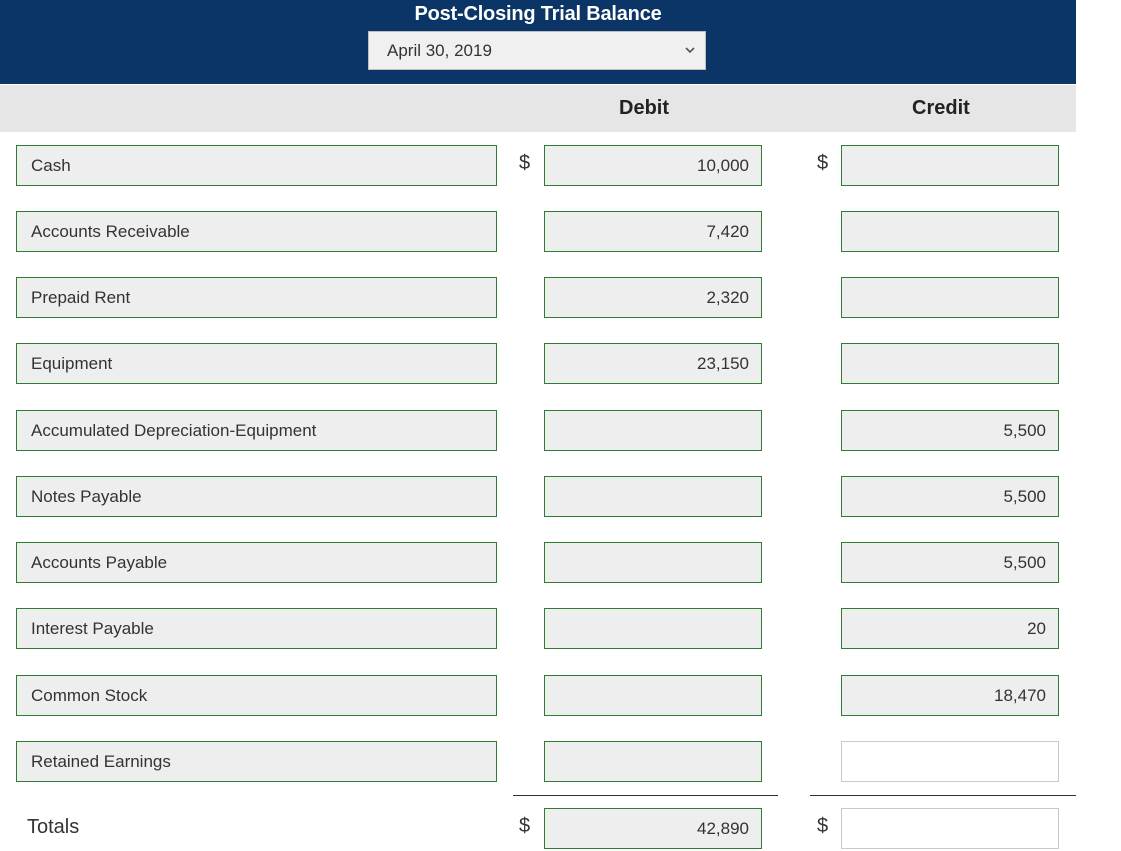  What do you see at coordinates (941, 108) in the screenshot?
I see `credit-column-header: Credit` at bounding box center [941, 108].